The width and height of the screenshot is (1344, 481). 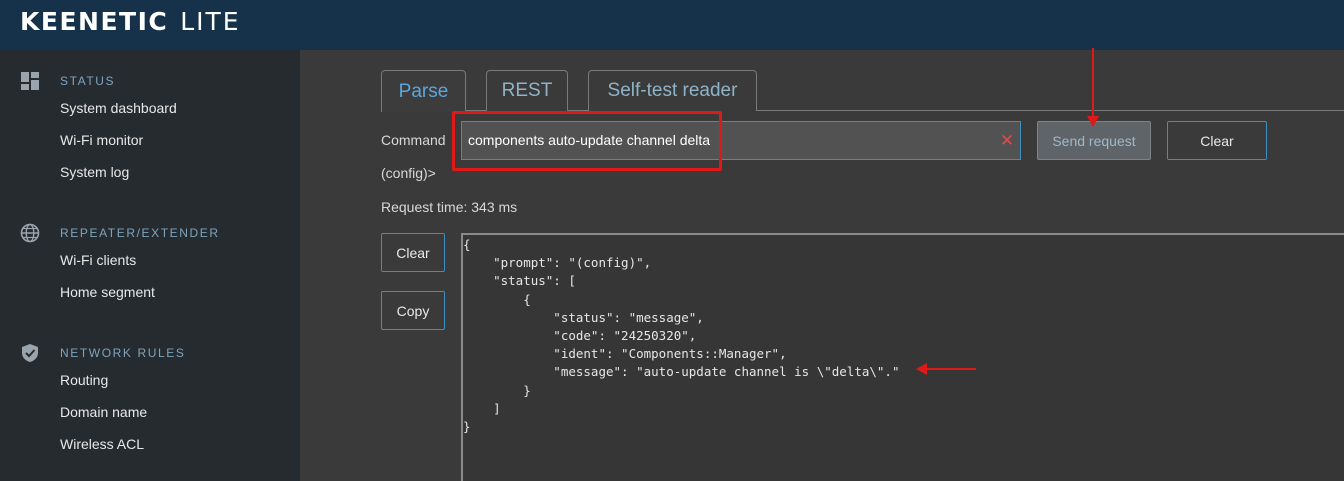 I want to click on sidebar-item-wifi-monitor: Wi-Fi monitor, so click(x=101, y=140).